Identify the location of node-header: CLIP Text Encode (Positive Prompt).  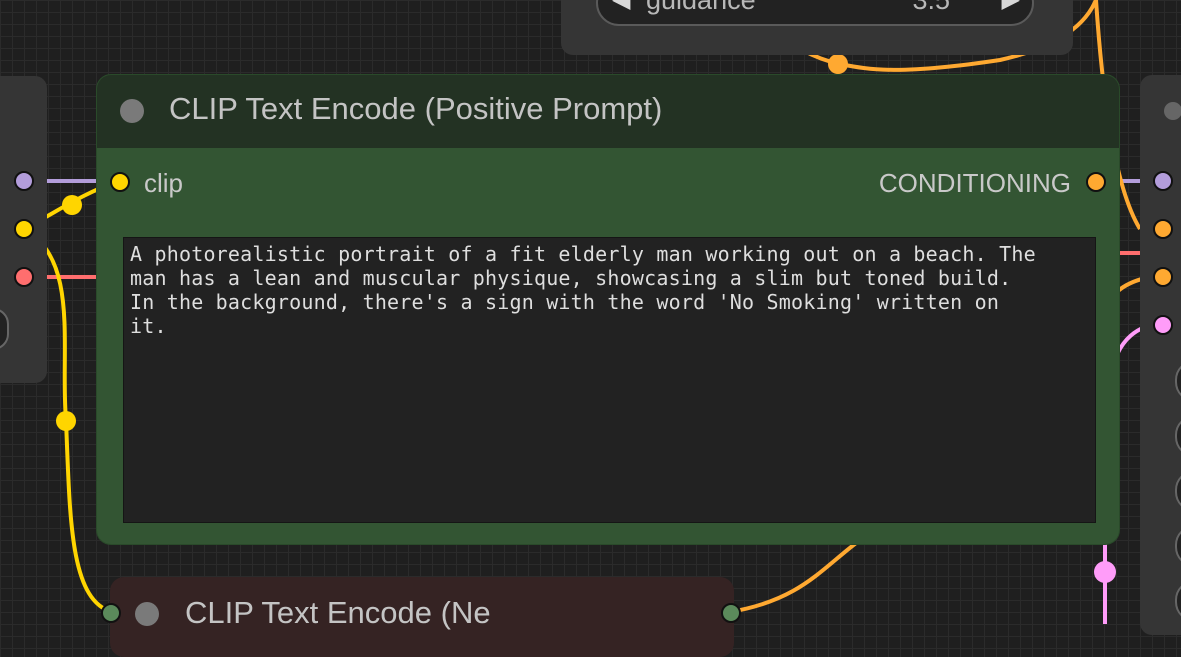
(608, 111).